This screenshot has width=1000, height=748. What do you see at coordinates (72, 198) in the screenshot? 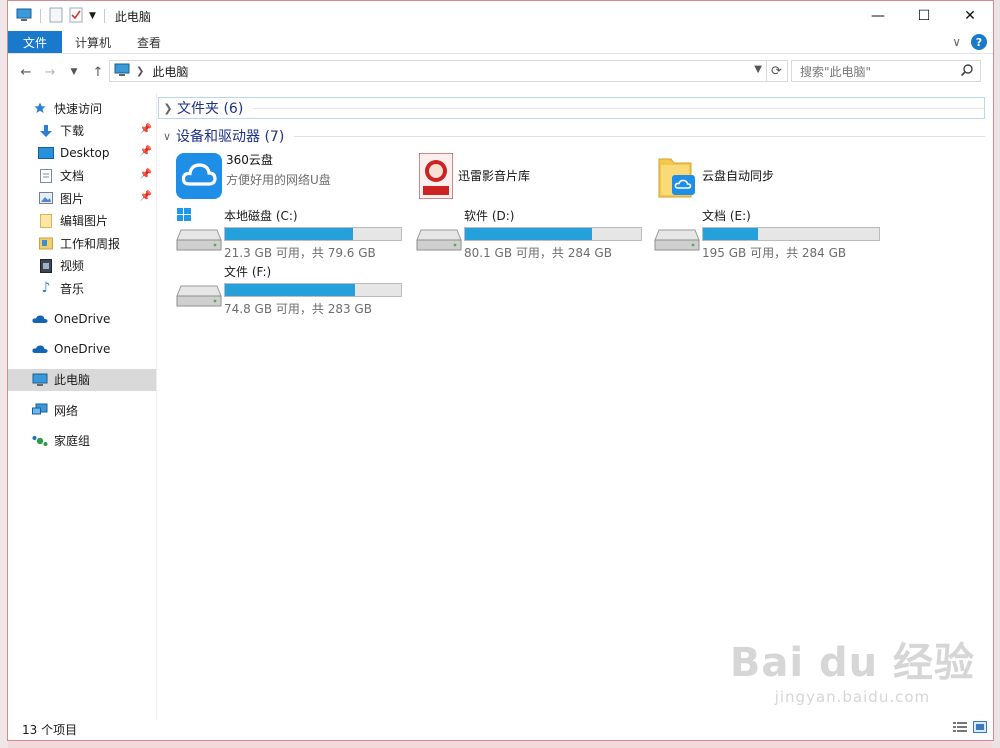
I see `sidebar-item-label: 图片` at bounding box center [72, 198].